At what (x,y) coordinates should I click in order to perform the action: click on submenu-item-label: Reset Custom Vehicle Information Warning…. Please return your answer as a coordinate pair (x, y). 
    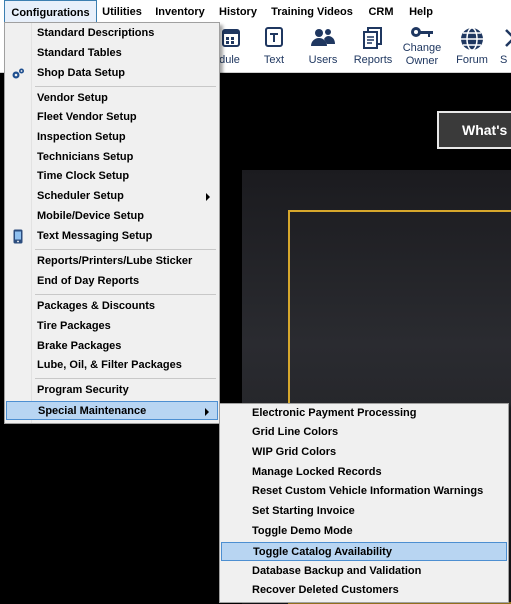
    Looking at the image, I should click on (368, 491).